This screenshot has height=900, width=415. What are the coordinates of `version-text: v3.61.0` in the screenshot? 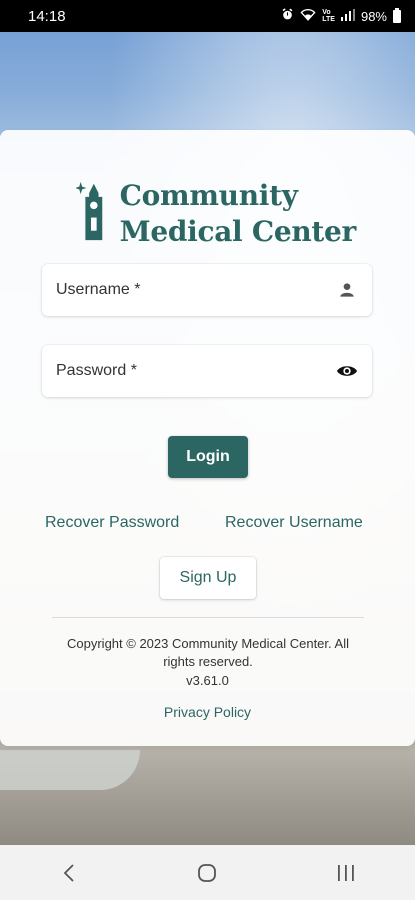 It's located at (207, 680).